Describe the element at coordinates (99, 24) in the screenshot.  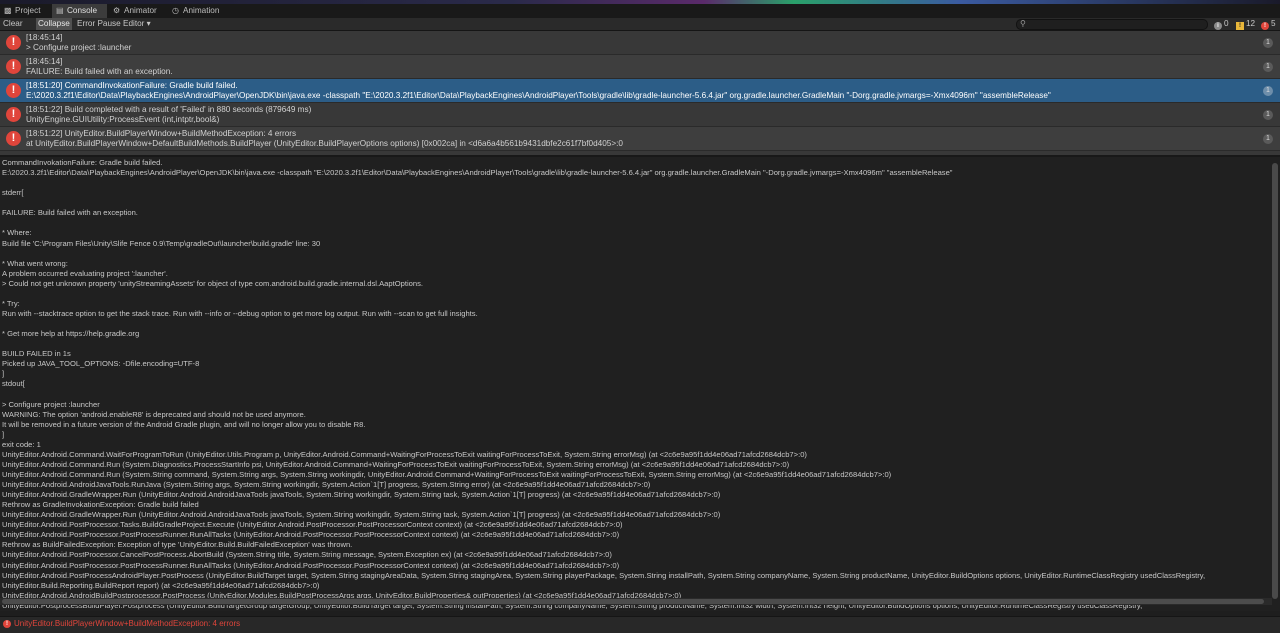
I see `error-pause-toggle: Error Pause` at that location.